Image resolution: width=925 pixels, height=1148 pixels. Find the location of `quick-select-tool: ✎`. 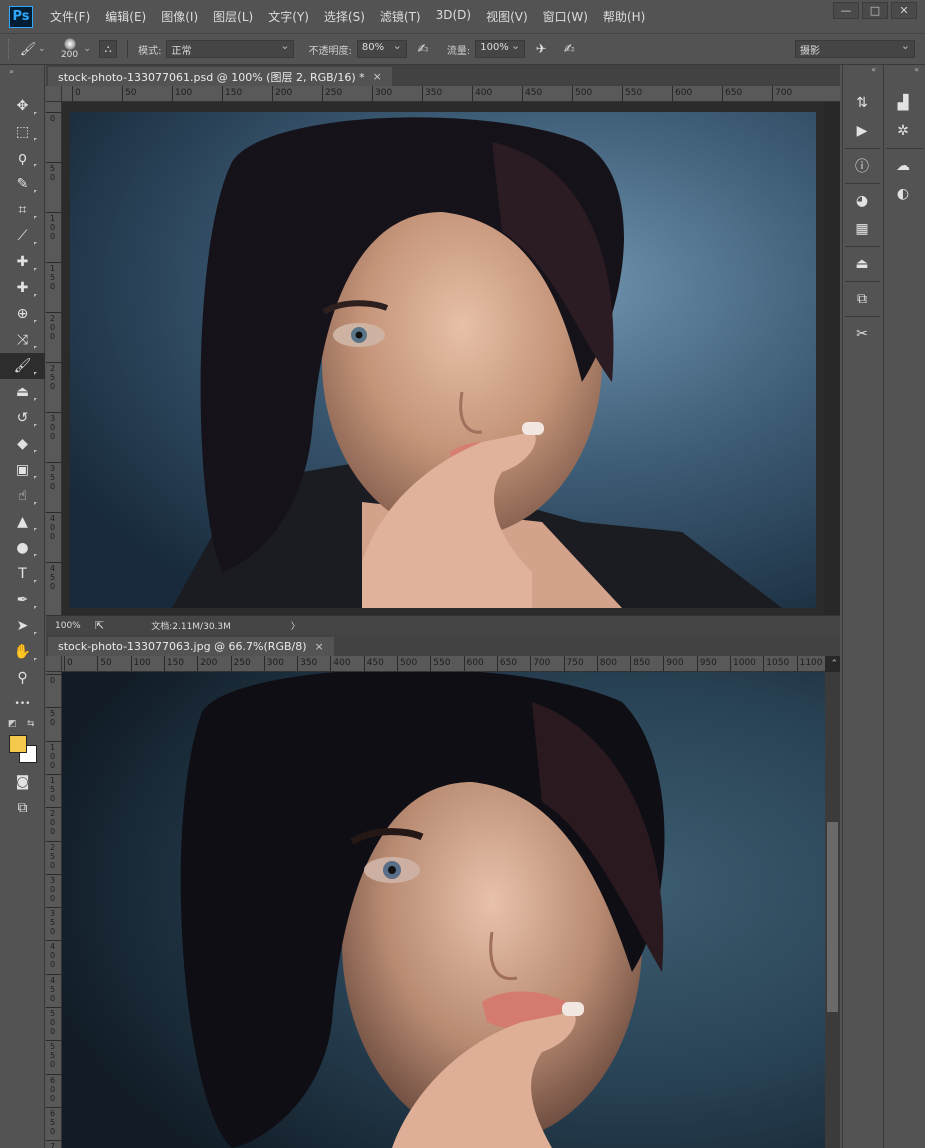

quick-select-tool: ✎ is located at coordinates (22, 184).